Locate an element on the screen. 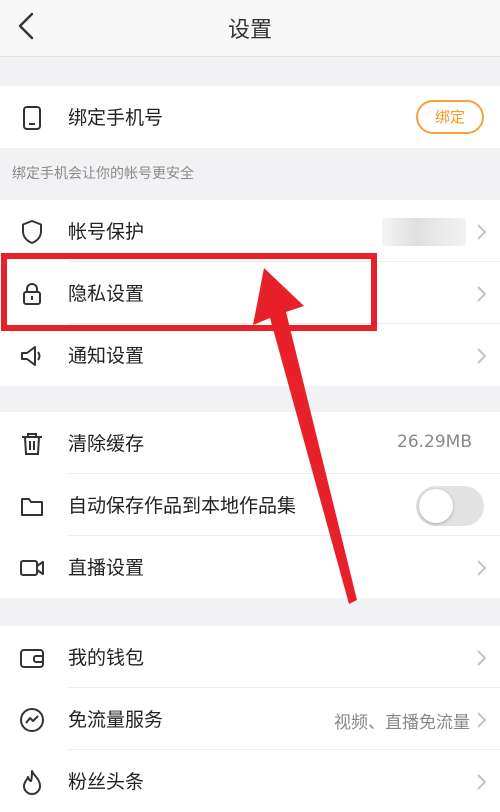 This screenshot has height=812, width=500. phone-group: 绑定手机号 绑定 is located at coordinates (250, 117).